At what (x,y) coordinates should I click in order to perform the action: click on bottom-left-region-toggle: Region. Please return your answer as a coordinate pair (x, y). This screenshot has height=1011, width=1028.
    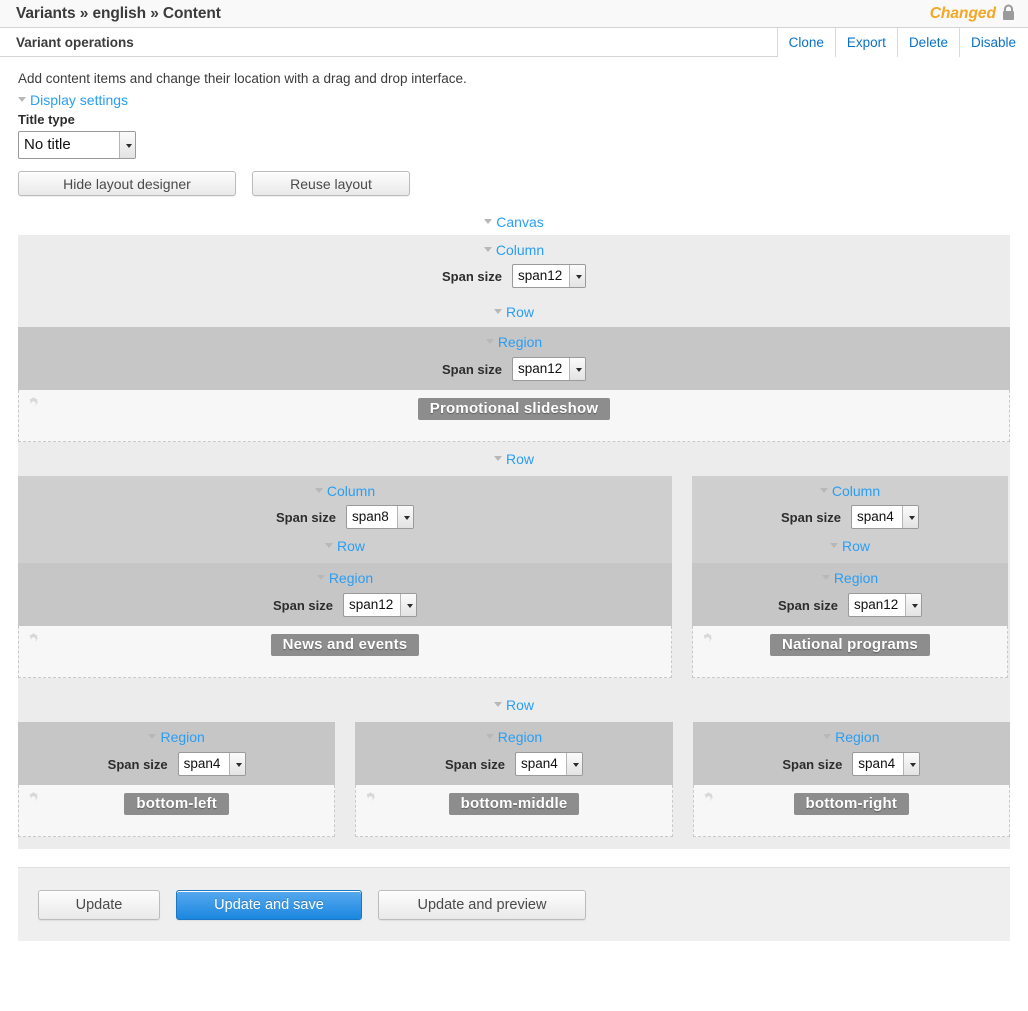
    Looking at the image, I should click on (176, 737).